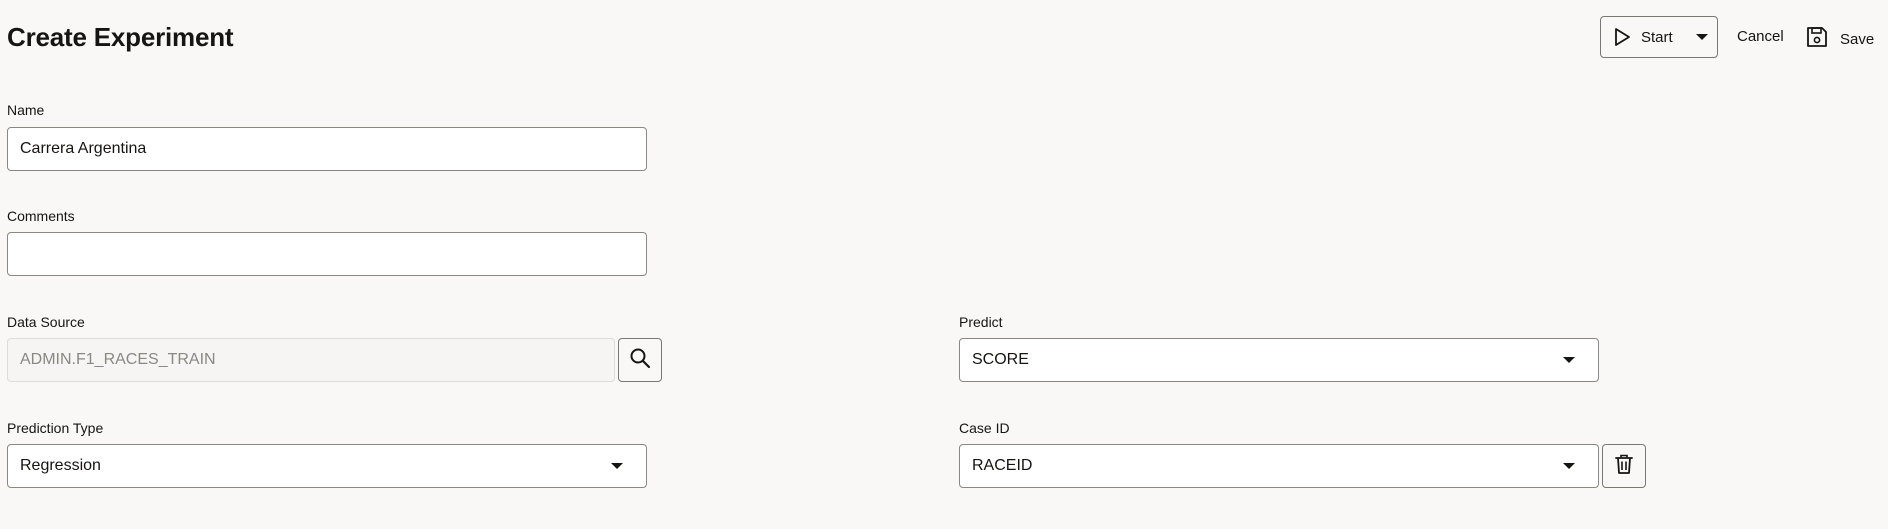  What do you see at coordinates (1857, 39) in the screenshot?
I see `save-button-label: Save` at bounding box center [1857, 39].